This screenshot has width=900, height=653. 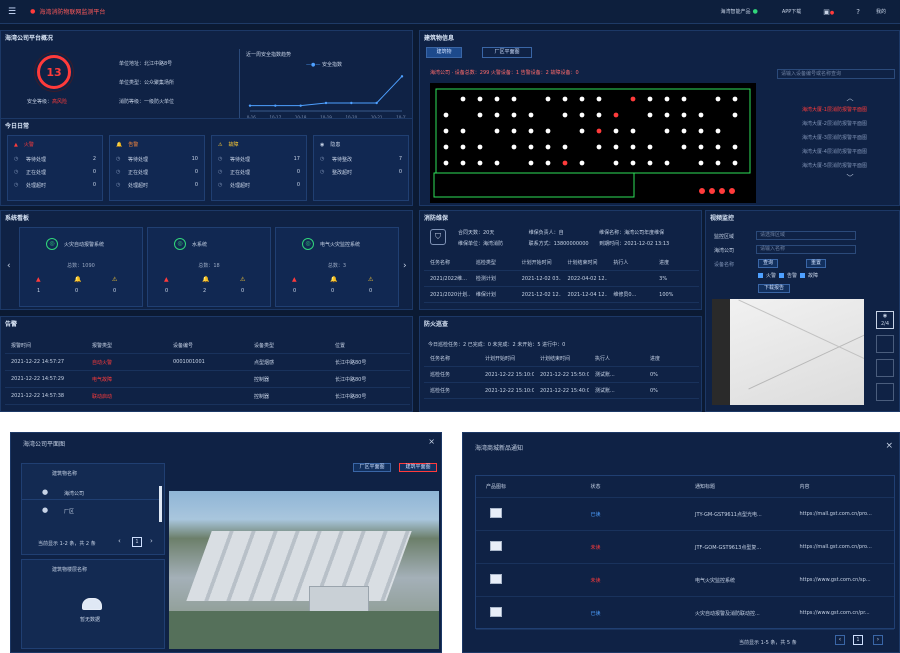 What do you see at coordinates (806, 235) in the screenshot?
I see `area-select: 请选择区域` at bounding box center [806, 235].